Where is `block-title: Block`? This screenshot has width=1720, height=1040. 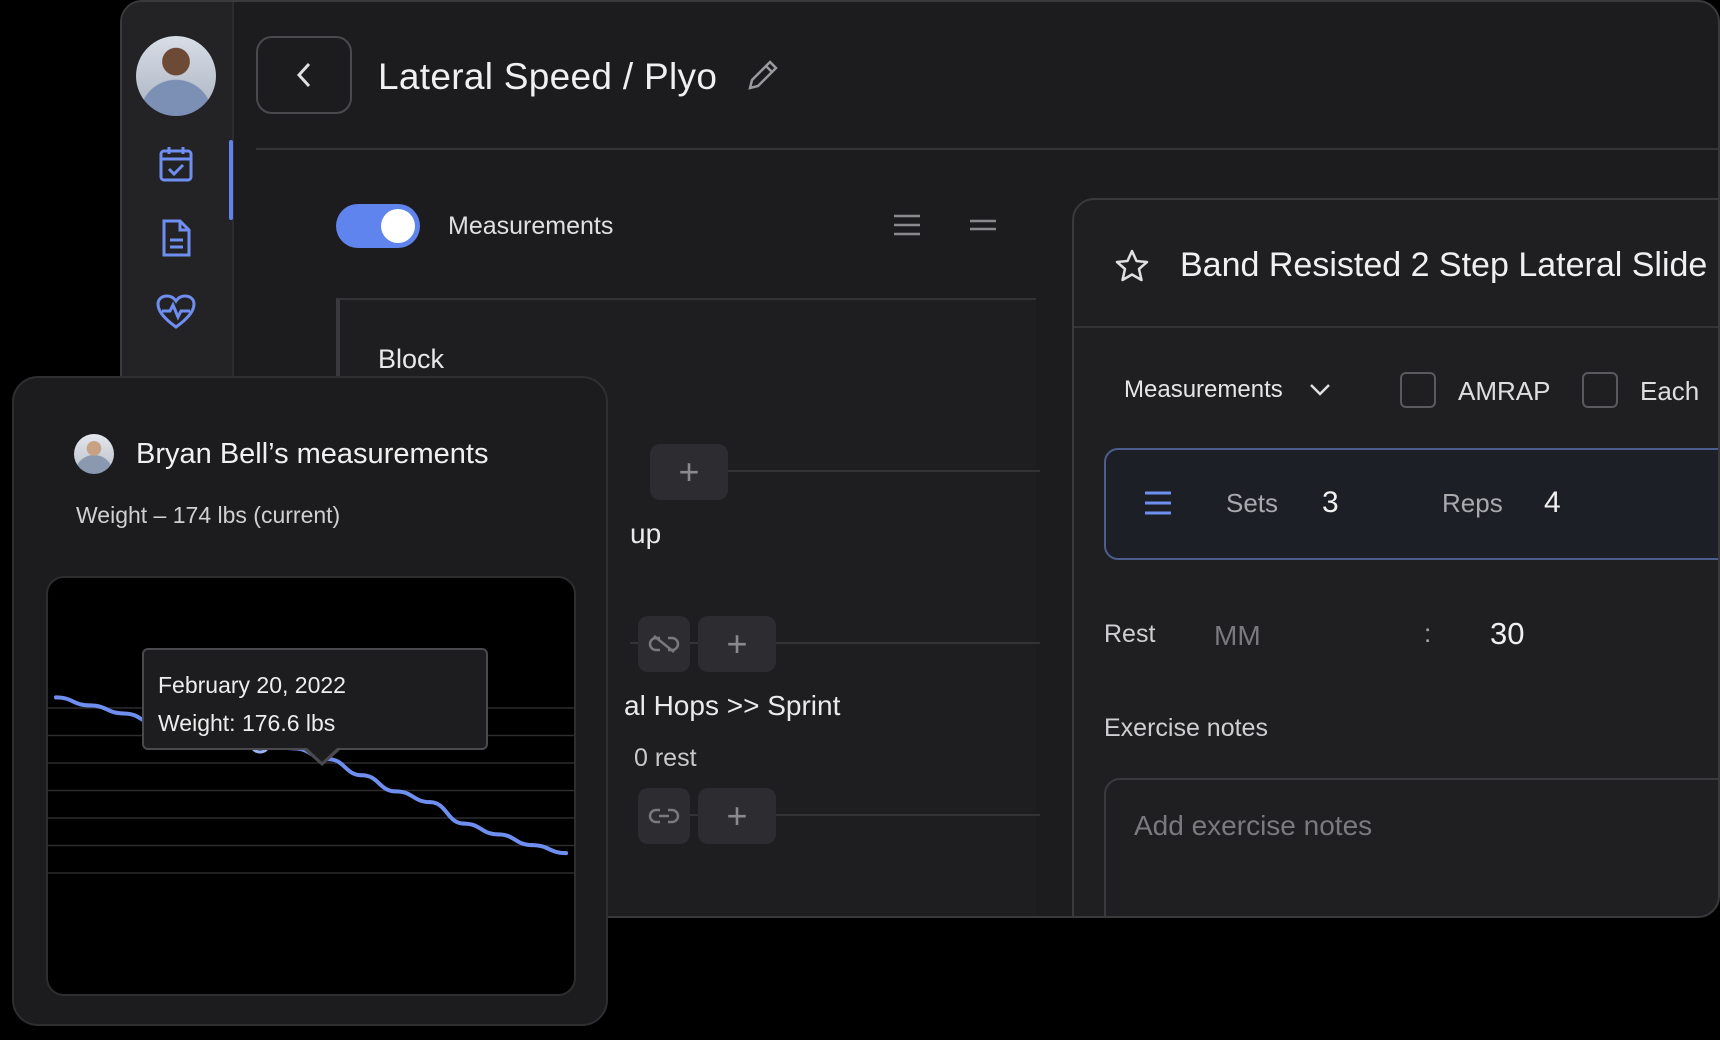 block-title: Block is located at coordinates (411, 359).